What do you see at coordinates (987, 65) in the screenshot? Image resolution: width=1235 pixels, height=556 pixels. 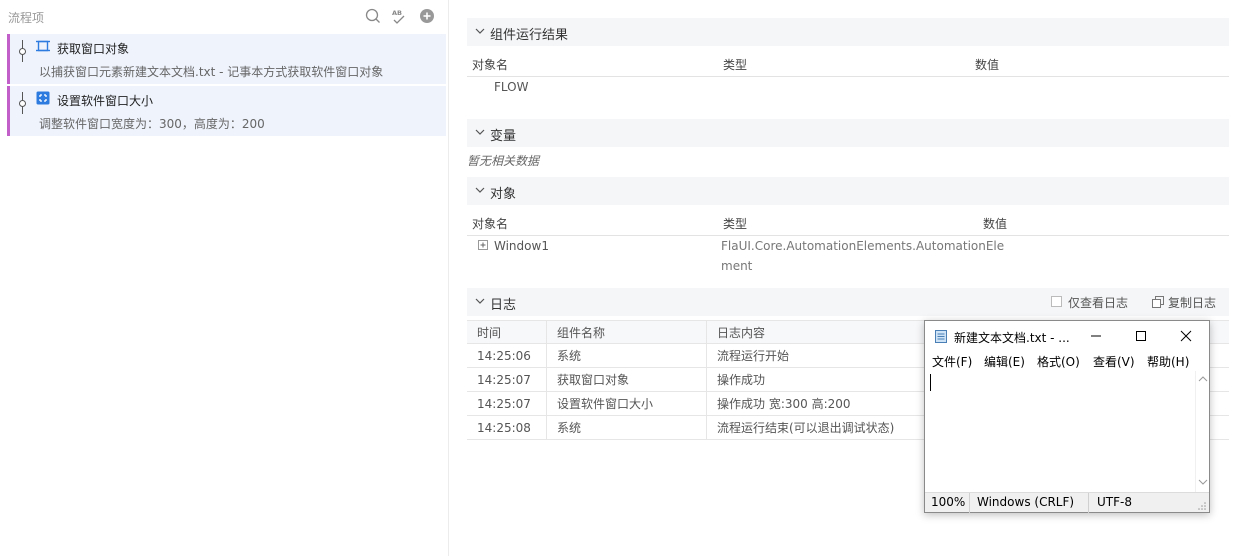 I see `results-col-value: 数值` at bounding box center [987, 65].